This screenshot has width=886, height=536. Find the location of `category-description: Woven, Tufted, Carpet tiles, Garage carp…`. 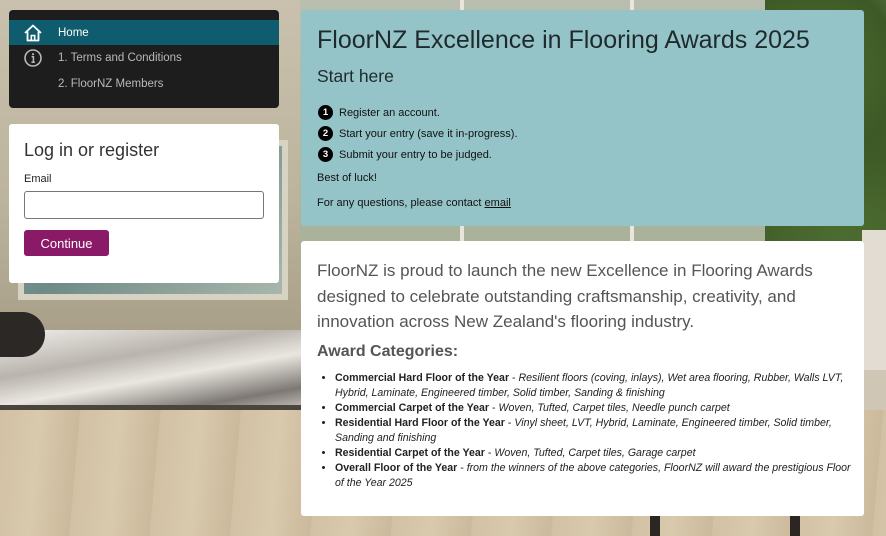

category-description: Woven, Tufted, Carpet tiles, Garage carp… is located at coordinates (595, 453).